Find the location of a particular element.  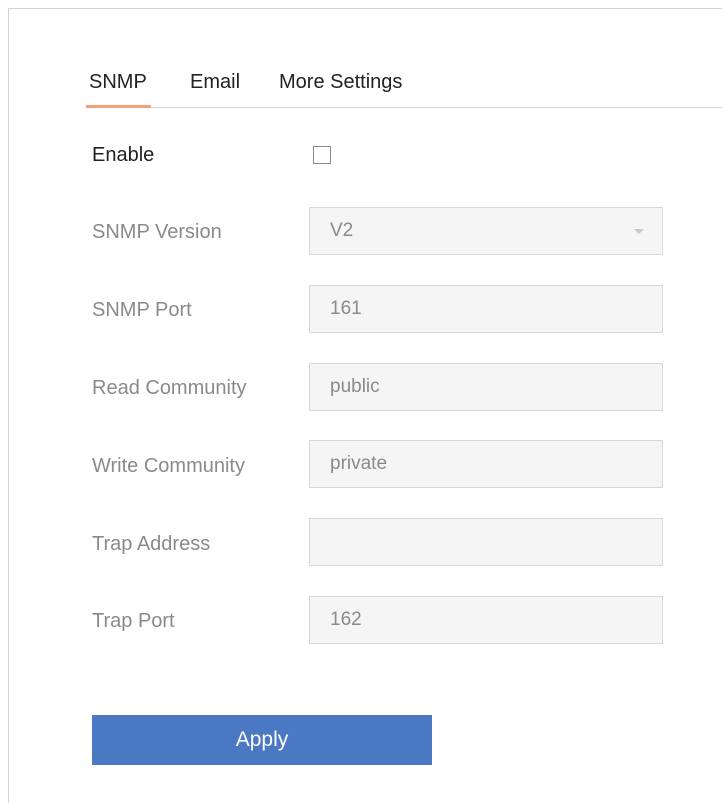

tab-bar: SNMP Email More Settings is located at coordinates (404, 88).